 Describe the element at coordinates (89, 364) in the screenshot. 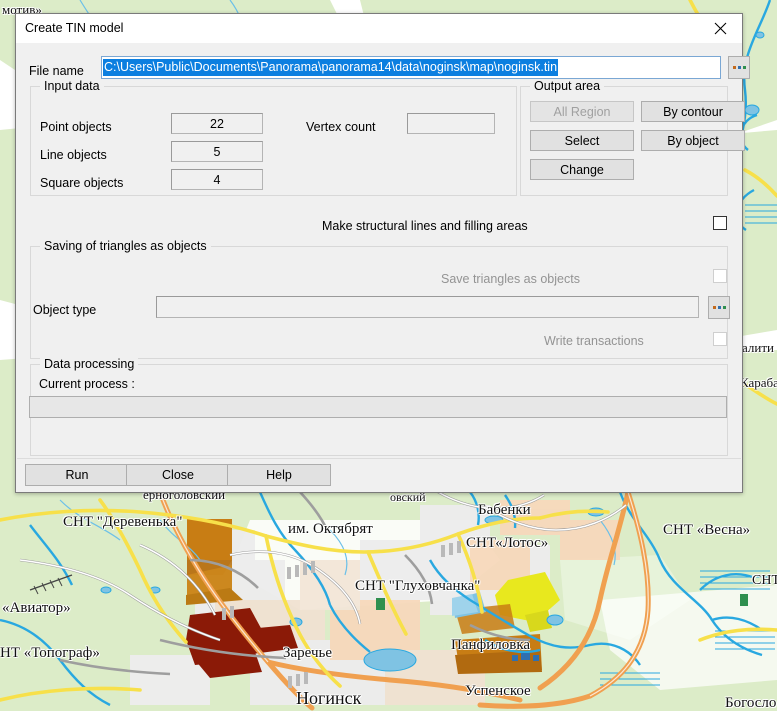

I see `data-processing-title: Data processing` at that location.